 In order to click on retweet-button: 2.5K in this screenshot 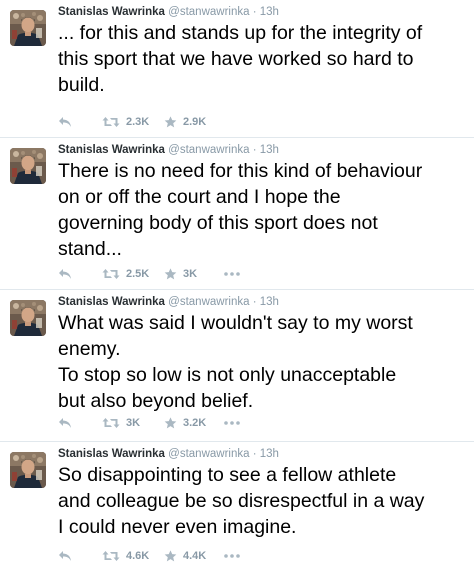, I will do `click(133, 274)`.